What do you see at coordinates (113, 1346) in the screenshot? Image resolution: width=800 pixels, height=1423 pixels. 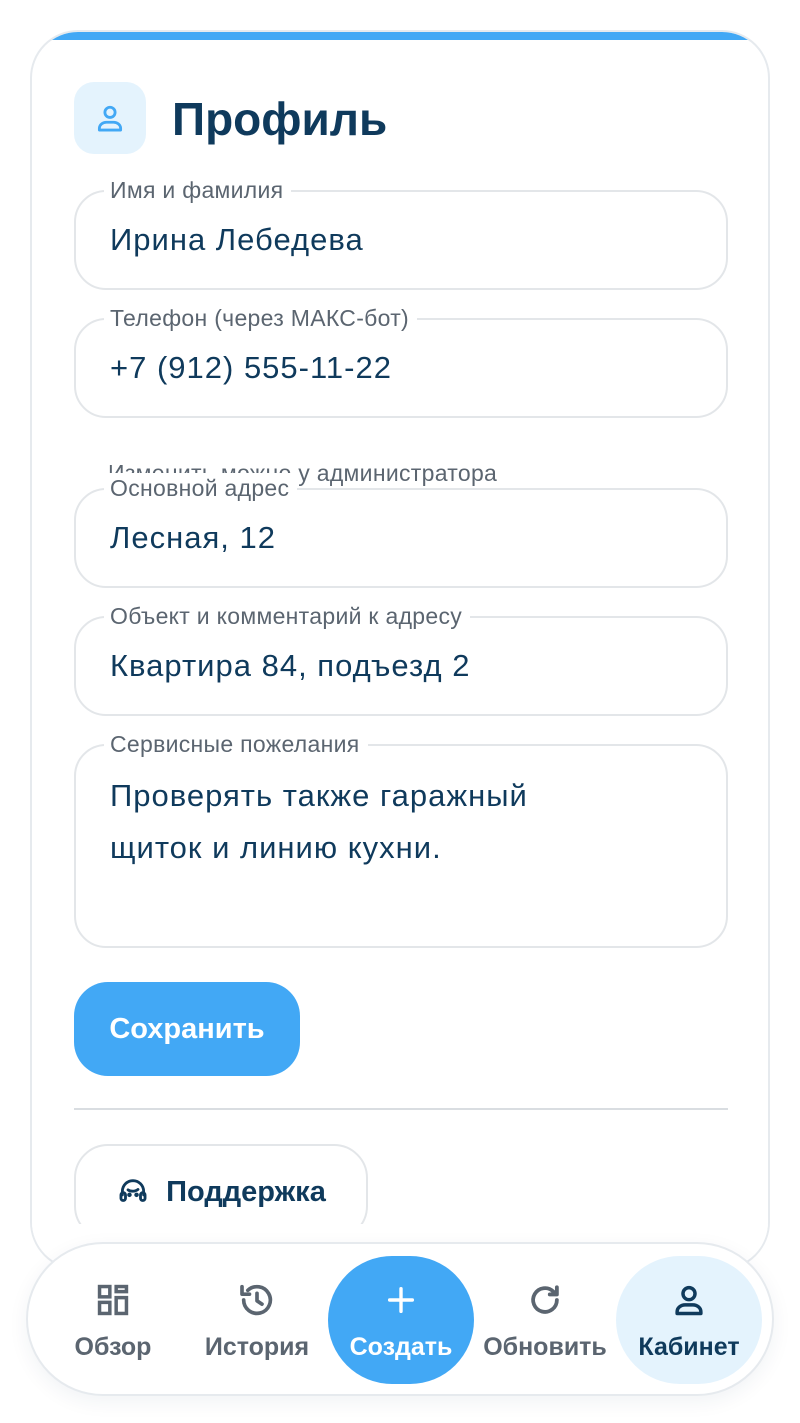 I see `nav-item-label: Обзор` at bounding box center [113, 1346].